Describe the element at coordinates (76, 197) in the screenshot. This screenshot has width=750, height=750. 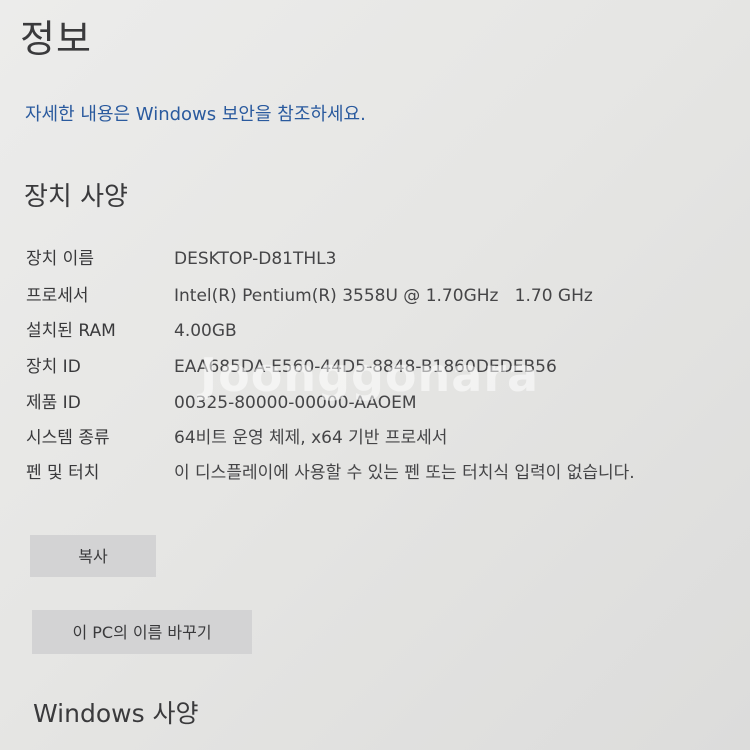
I see `device-specs-title: 장치 사양` at that location.